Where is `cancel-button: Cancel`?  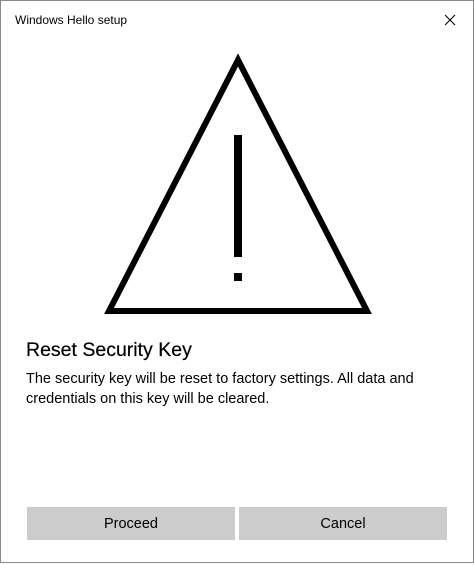
cancel-button: Cancel is located at coordinates (343, 523).